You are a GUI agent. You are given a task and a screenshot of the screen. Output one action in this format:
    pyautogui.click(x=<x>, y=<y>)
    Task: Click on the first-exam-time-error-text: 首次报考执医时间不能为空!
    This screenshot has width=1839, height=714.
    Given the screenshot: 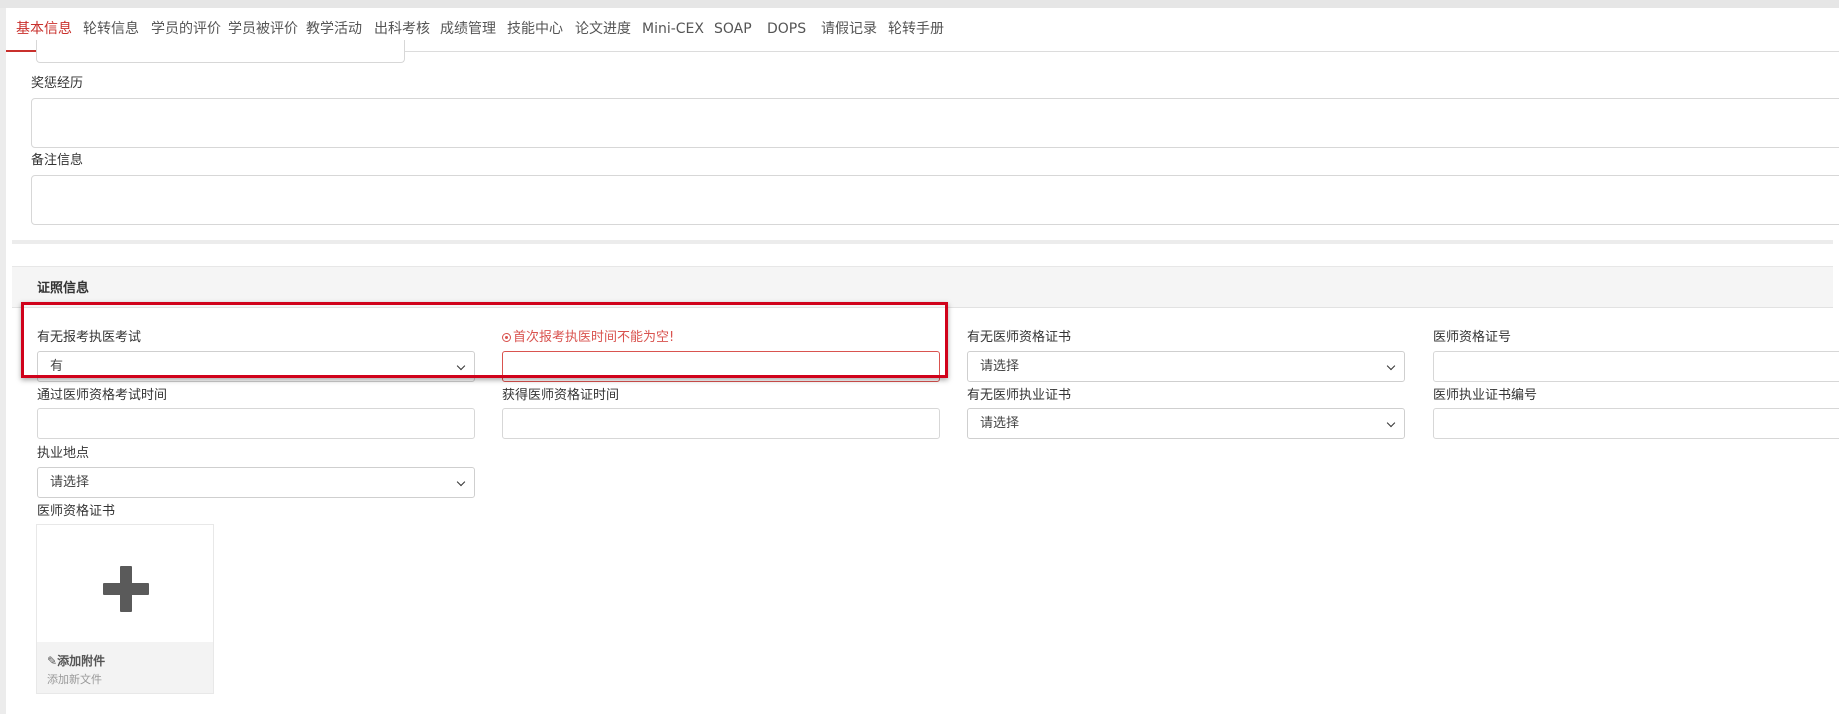 What is the action you would take?
    pyautogui.click(x=594, y=337)
    